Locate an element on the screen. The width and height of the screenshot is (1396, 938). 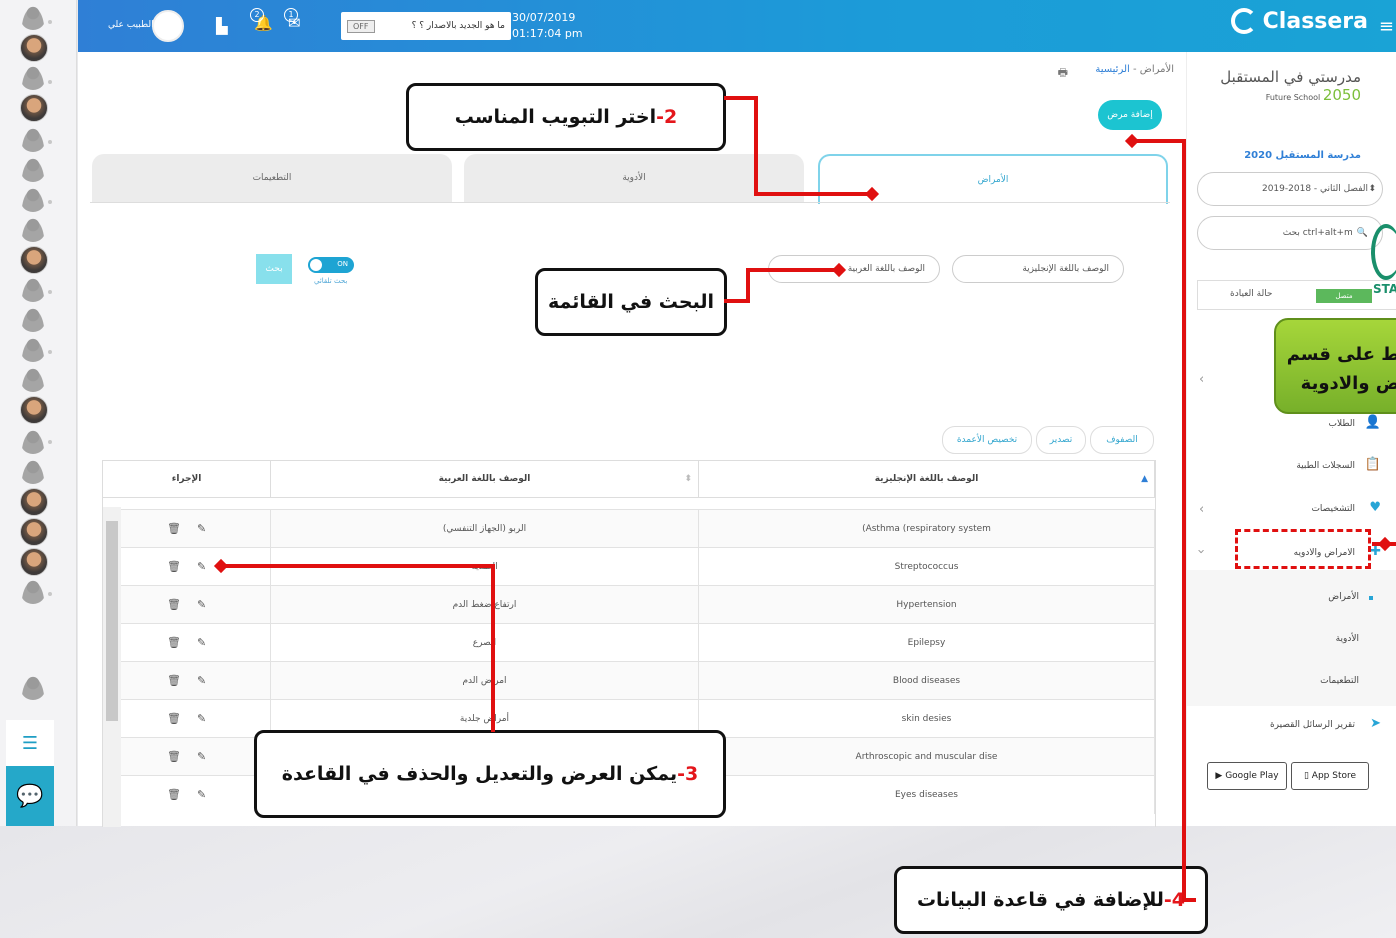
rows-button: الصفوف is located at coordinates (1122, 440).